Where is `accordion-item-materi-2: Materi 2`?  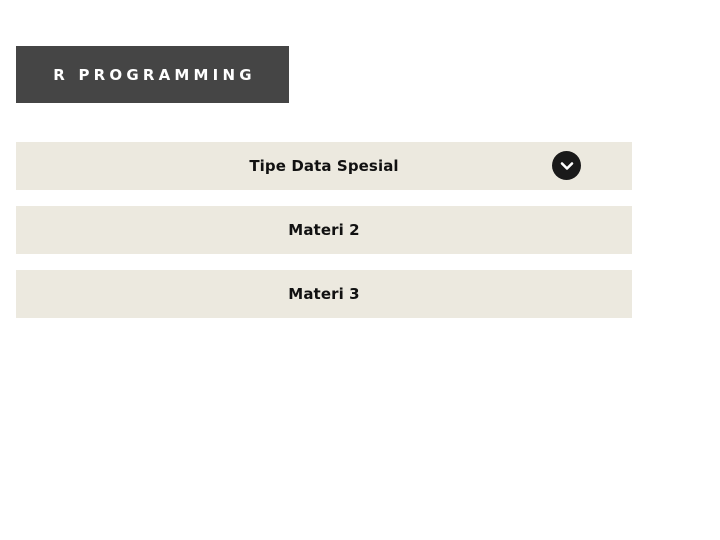
accordion-item-materi-2: Materi 2 is located at coordinates (324, 230).